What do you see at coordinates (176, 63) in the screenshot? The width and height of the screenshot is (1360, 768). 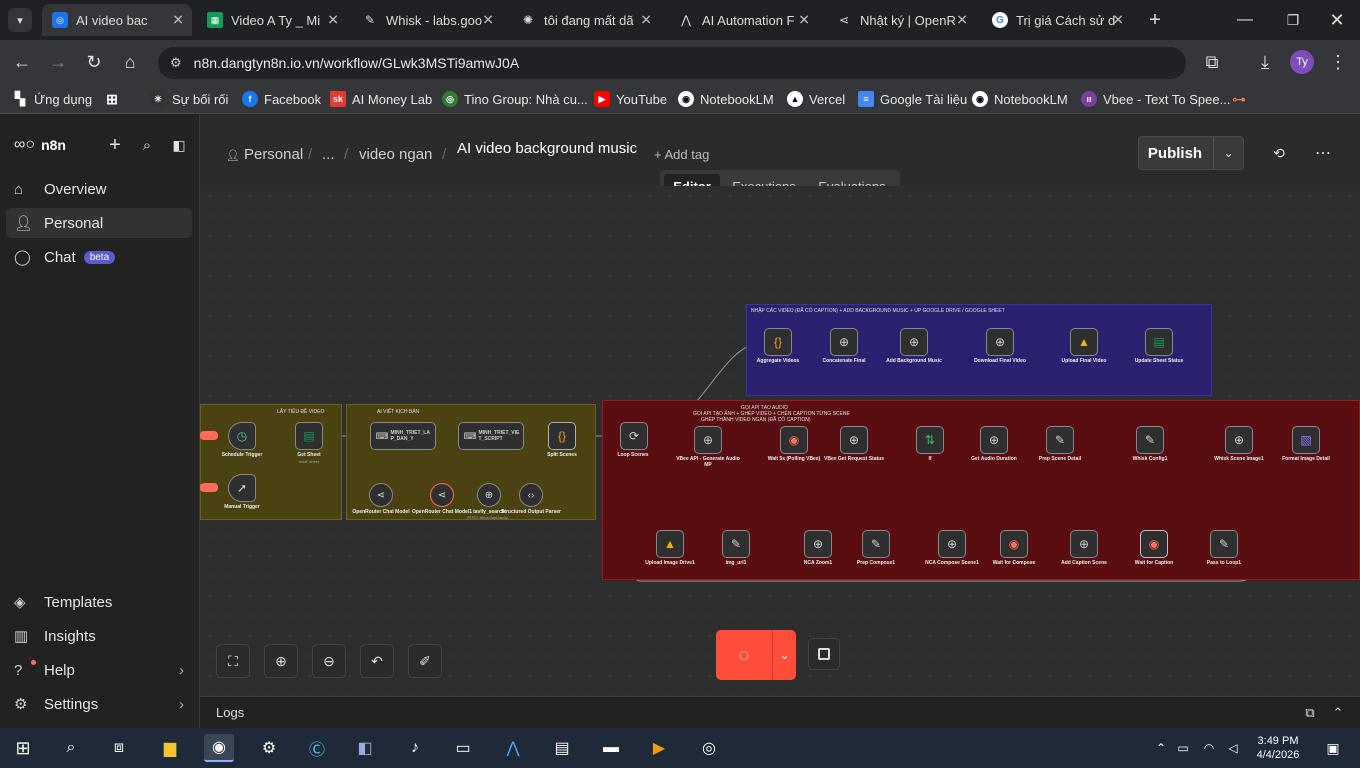 I see `site-info-icon: ⚙` at bounding box center [176, 63].